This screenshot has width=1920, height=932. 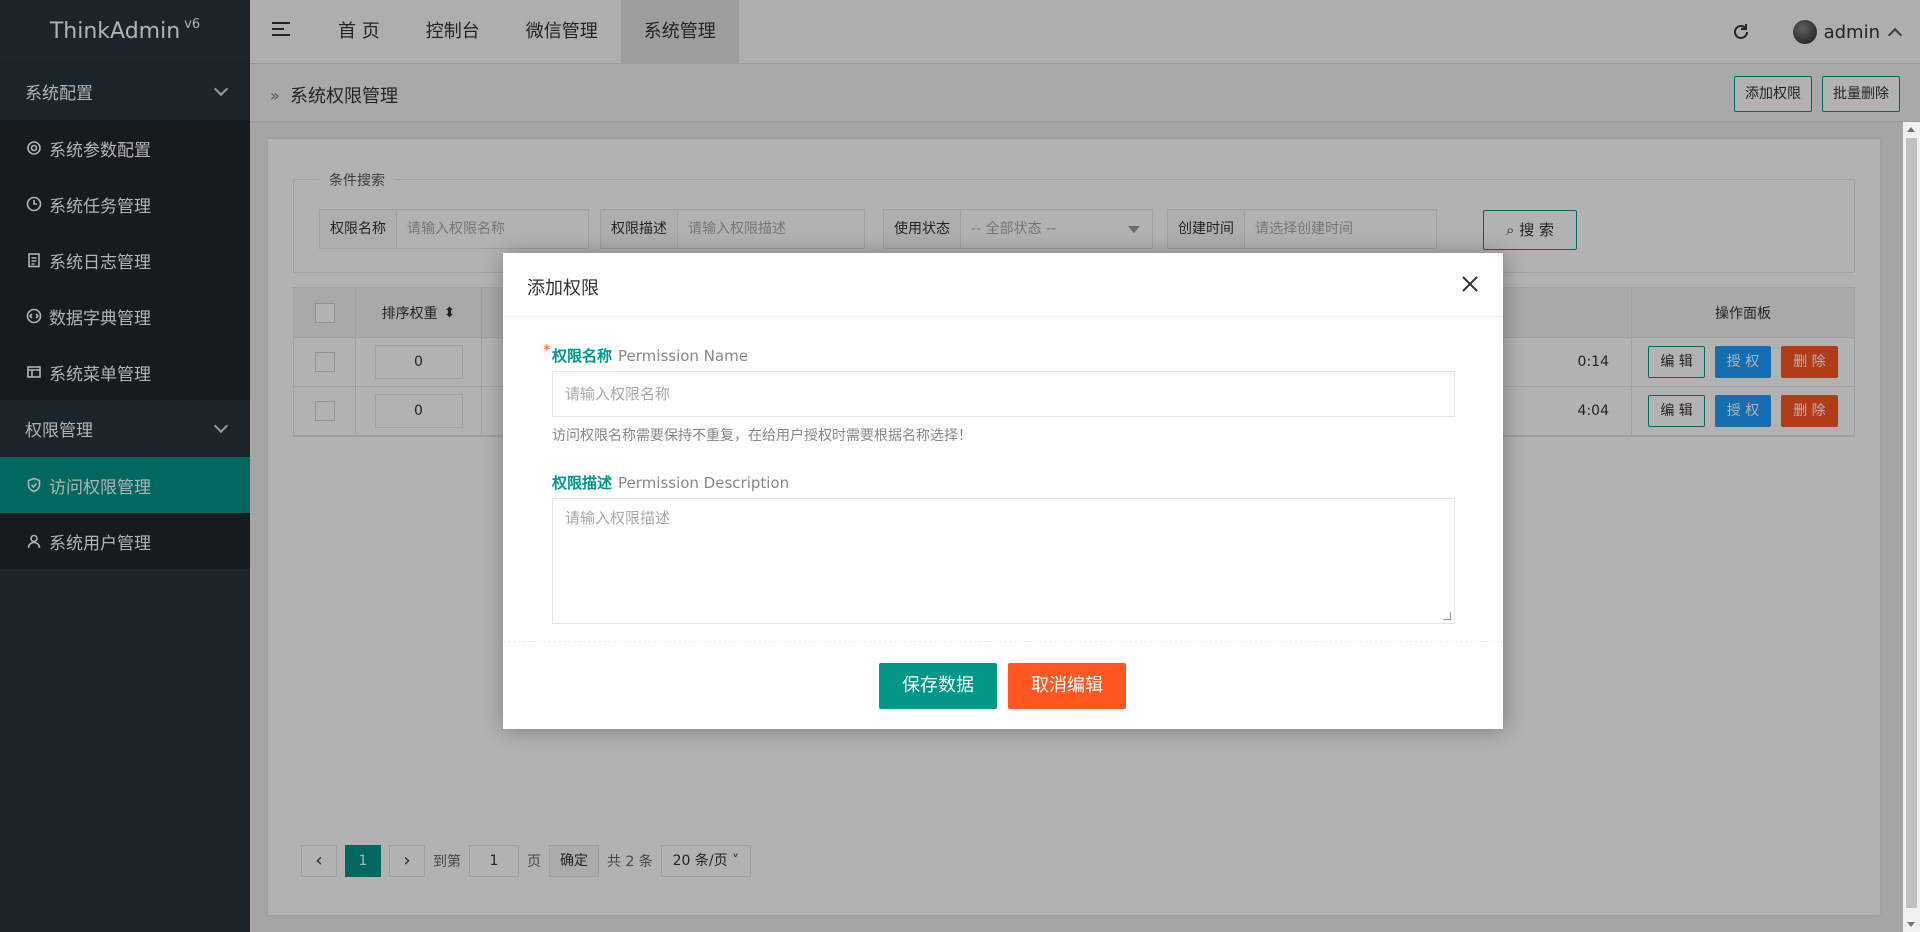 I want to click on desc-field-label: 权限描述 Permission Description, so click(x=670, y=482).